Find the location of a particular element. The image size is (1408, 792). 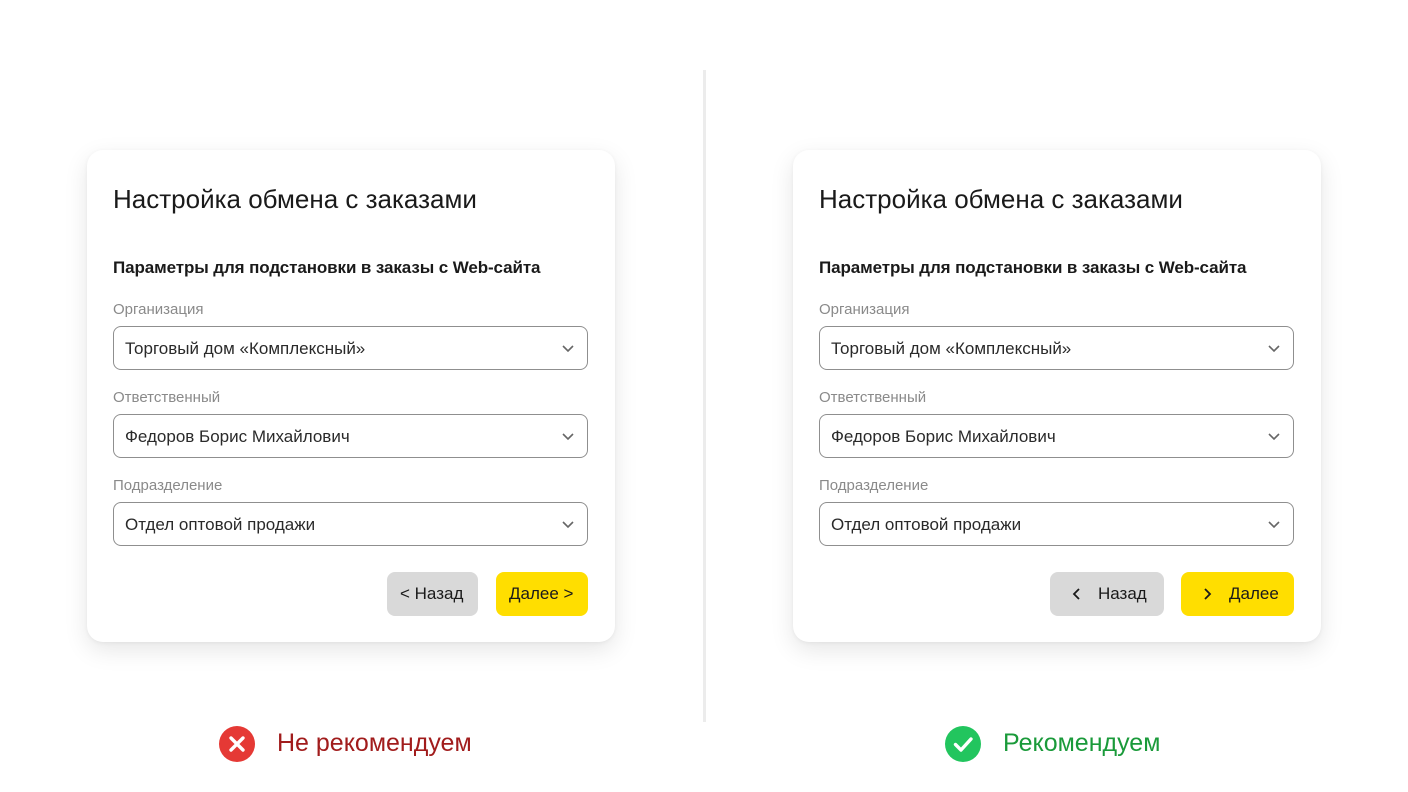

error-x-icon is located at coordinates (237, 744).